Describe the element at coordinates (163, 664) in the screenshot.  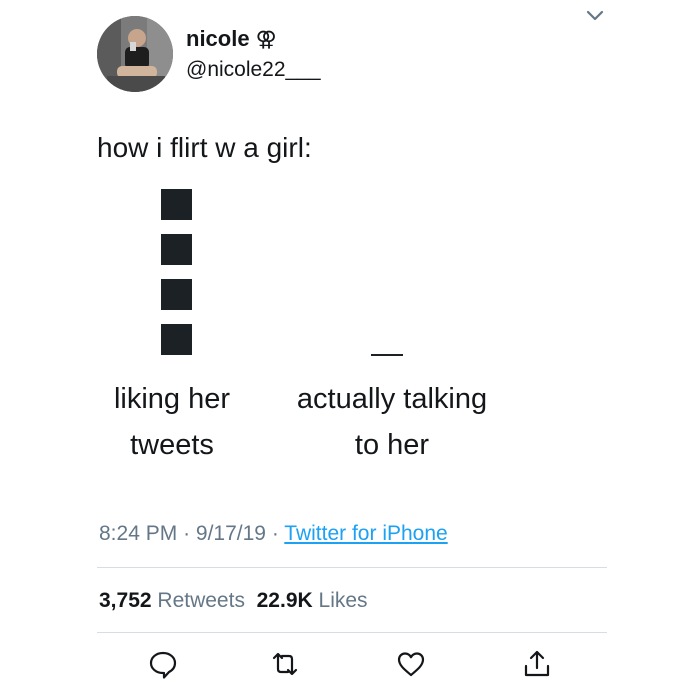
I see `reply-icon` at that location.